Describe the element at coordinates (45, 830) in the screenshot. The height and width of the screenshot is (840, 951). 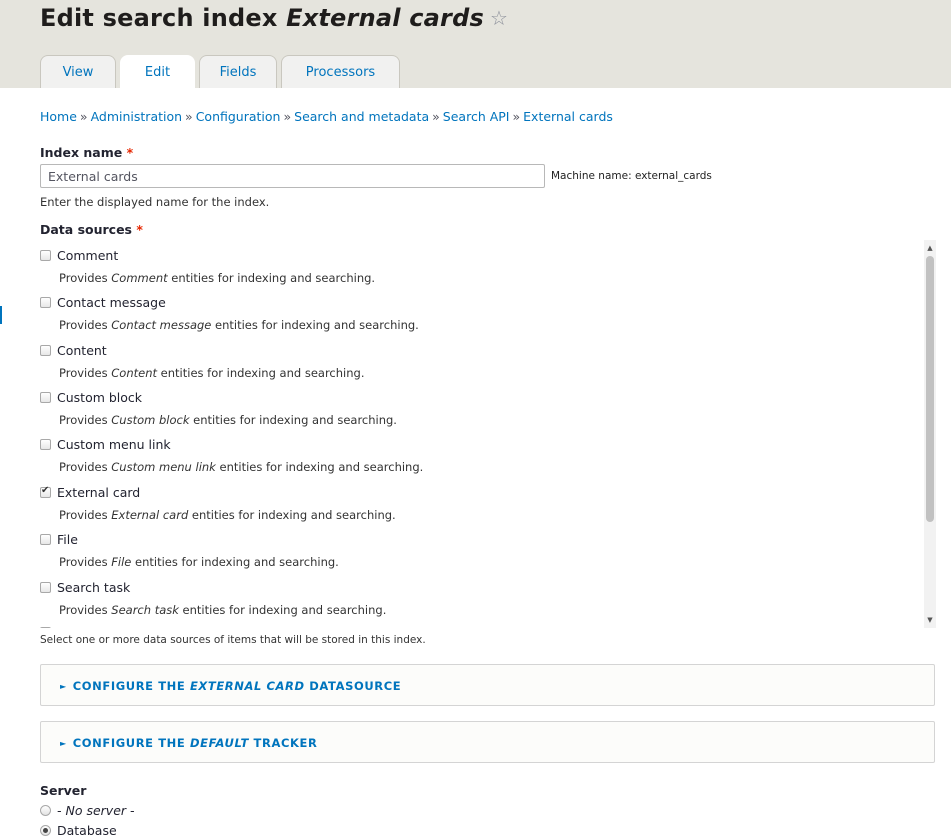
I see `radio-database` at that location.